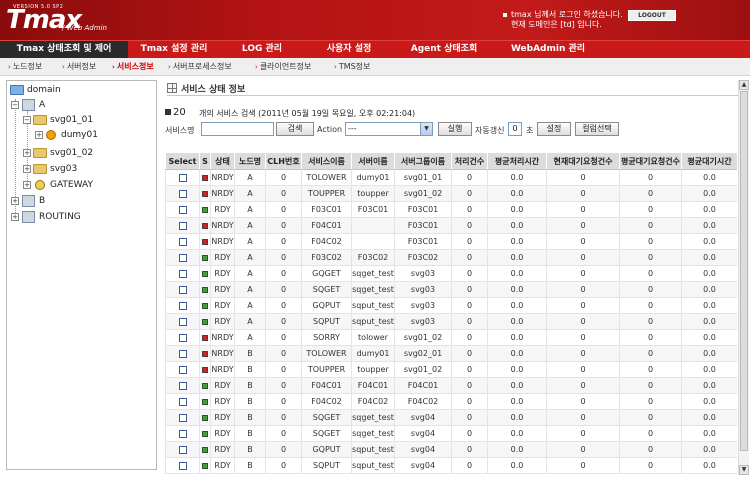  What do you see at coordinates (744, 470) in the screenshot?
I see `scroll-down-icon: ▼` at bounding box center [744, 470].